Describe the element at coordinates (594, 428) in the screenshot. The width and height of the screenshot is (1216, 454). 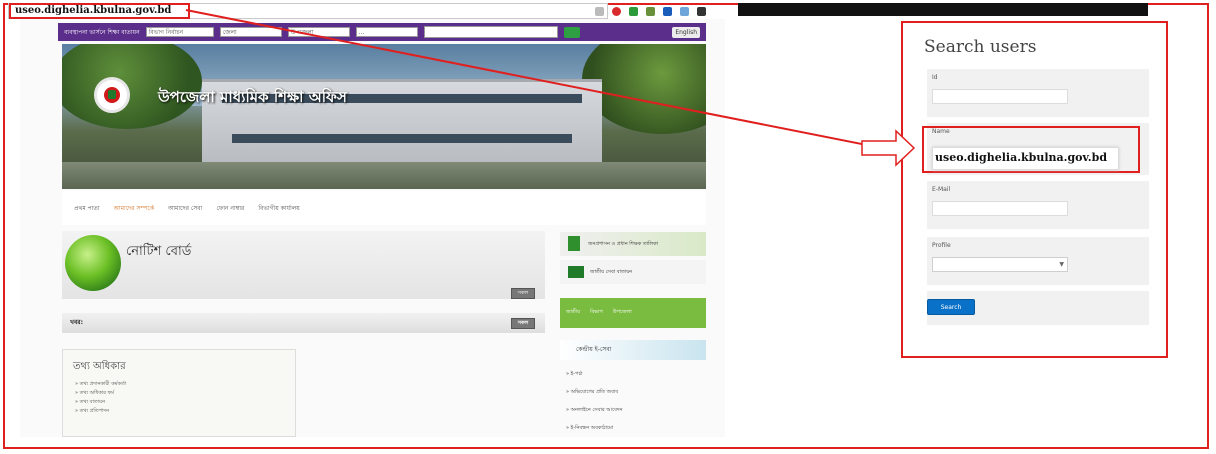
I see `service-link: » ই-নিবন্ধন অবকাঠামো` at that location.